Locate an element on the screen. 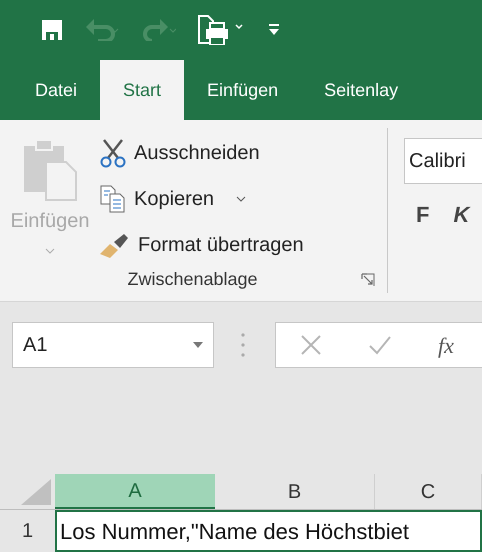  cell-reference: A1 is located at coordinates (35, 345).